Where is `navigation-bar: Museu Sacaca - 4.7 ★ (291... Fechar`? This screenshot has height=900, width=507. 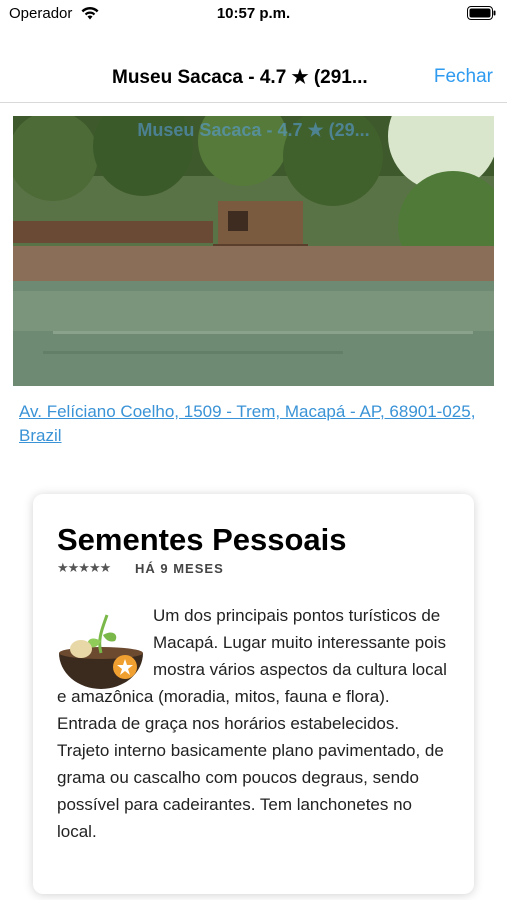 navigation-bar: Museu Sacaca - 4.7 ★ (291... Fechar is located at coordinates (253, 79).